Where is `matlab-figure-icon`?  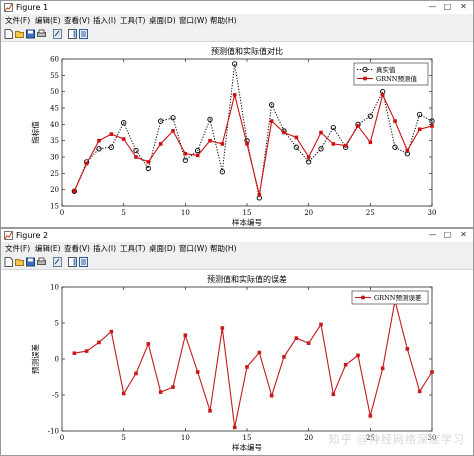 matlab-figure-icon is located at coordinates (8, 7).